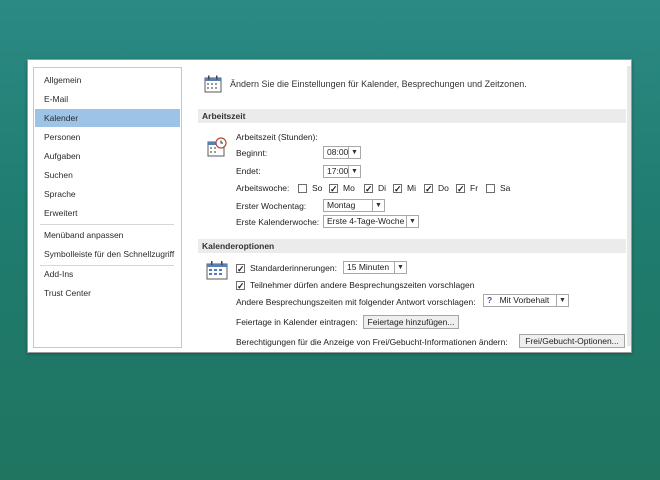 This screenshot has height=480, width=660. Describe the element at coordinates (107, 213) in the screenshot. I see `sidebar-item-erweitert: Erweitert` at that location.